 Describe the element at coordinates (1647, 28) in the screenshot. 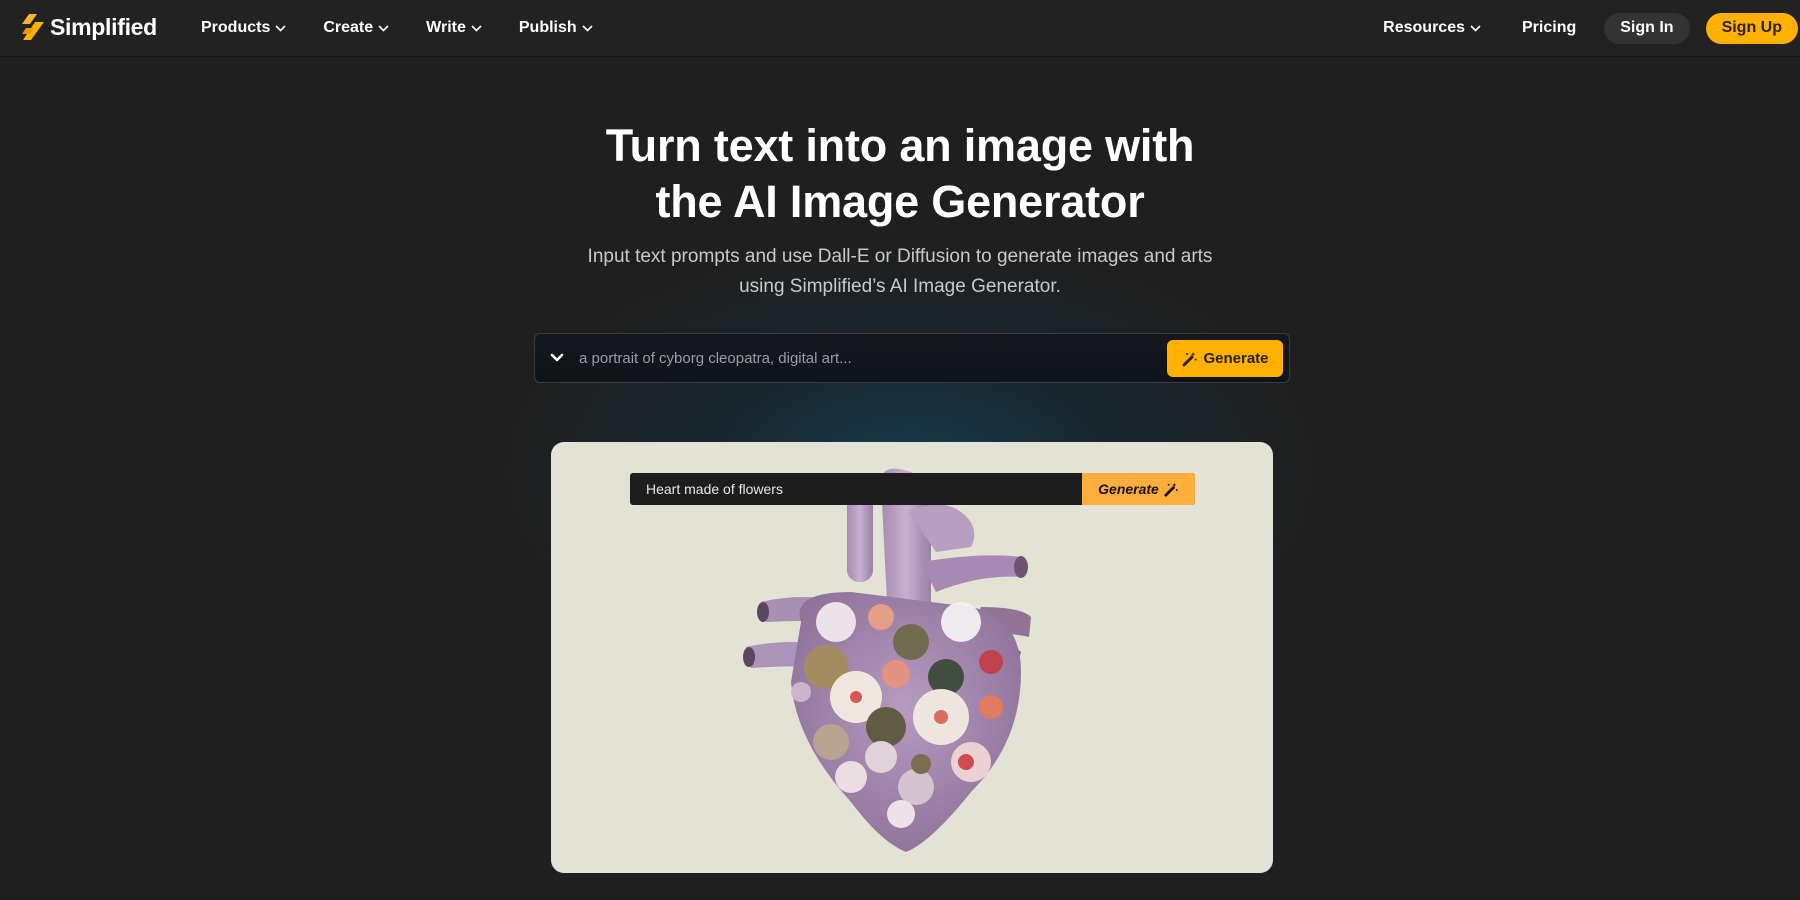

I see `sign-in-button: Sign In` at that location.